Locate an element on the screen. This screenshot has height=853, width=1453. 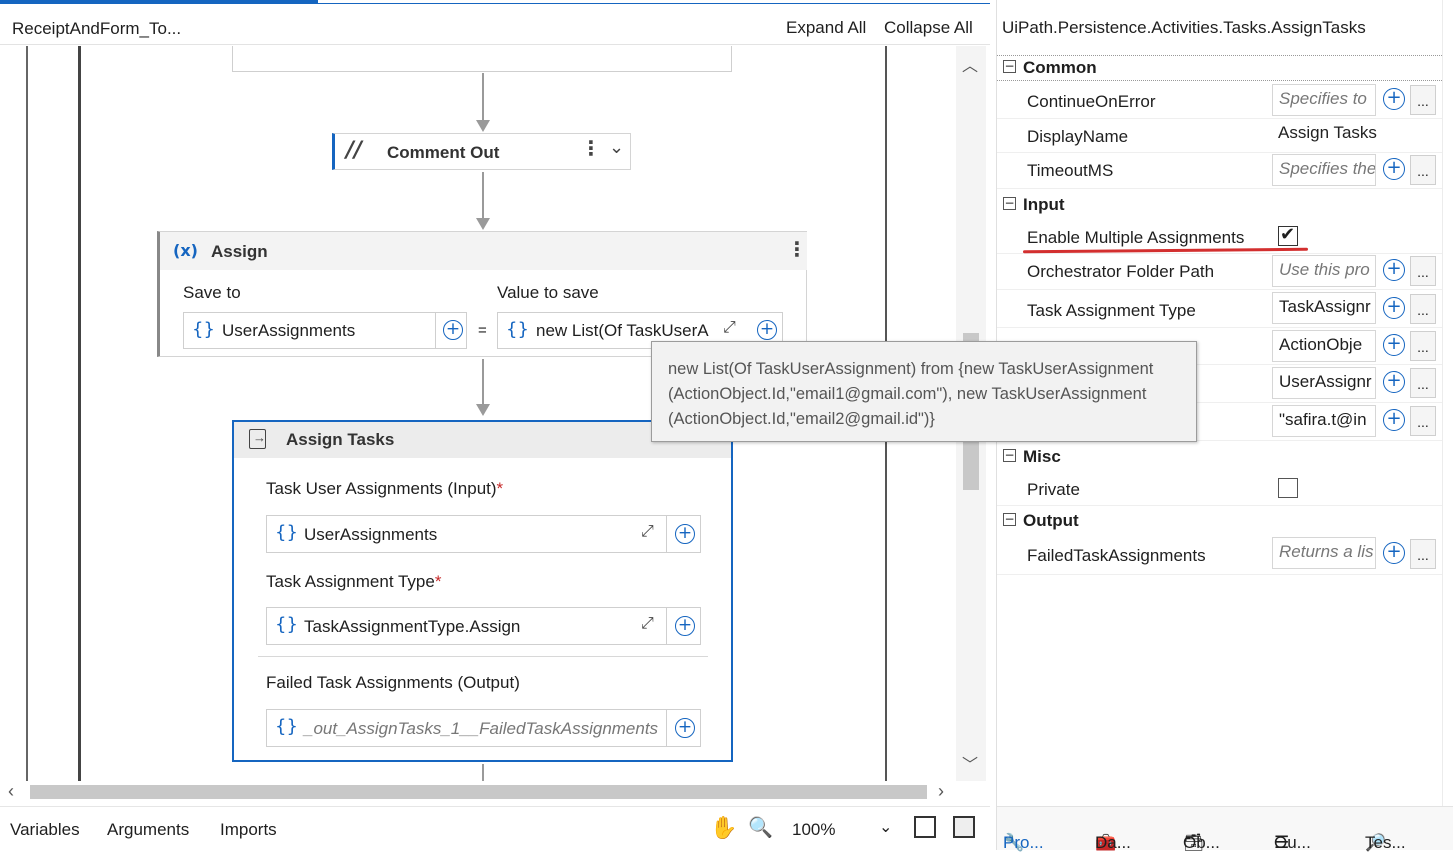
value-to-save-value: new List(Of TaskUserA is located at coordinates (622, 330).